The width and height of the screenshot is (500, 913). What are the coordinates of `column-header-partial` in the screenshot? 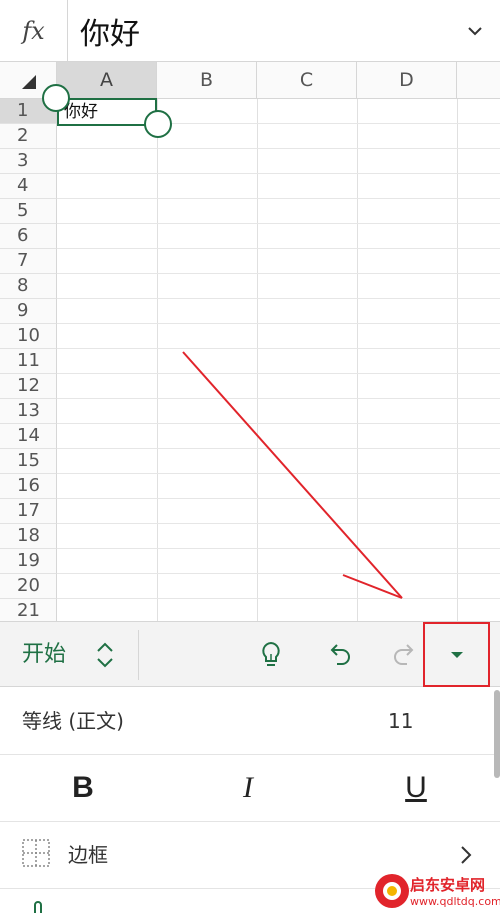 It's located at (478, 80).